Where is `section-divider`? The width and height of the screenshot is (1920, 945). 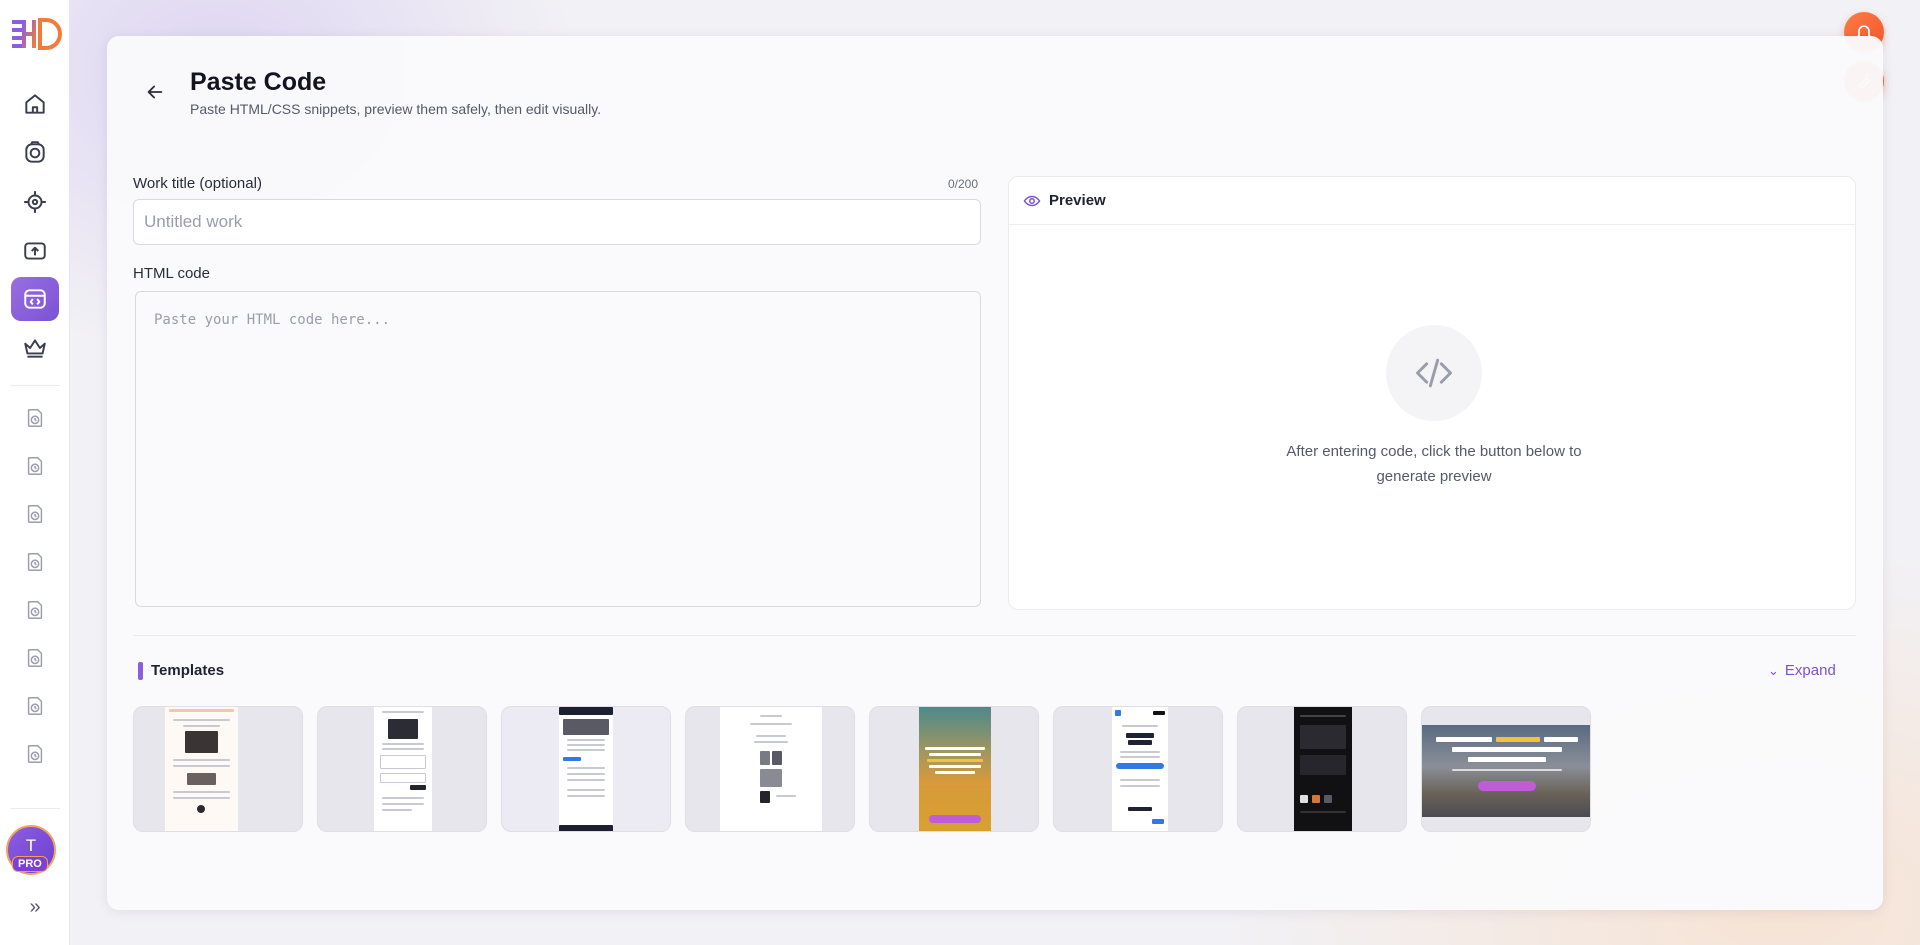 section-divider is located at coordinates (994, 635).